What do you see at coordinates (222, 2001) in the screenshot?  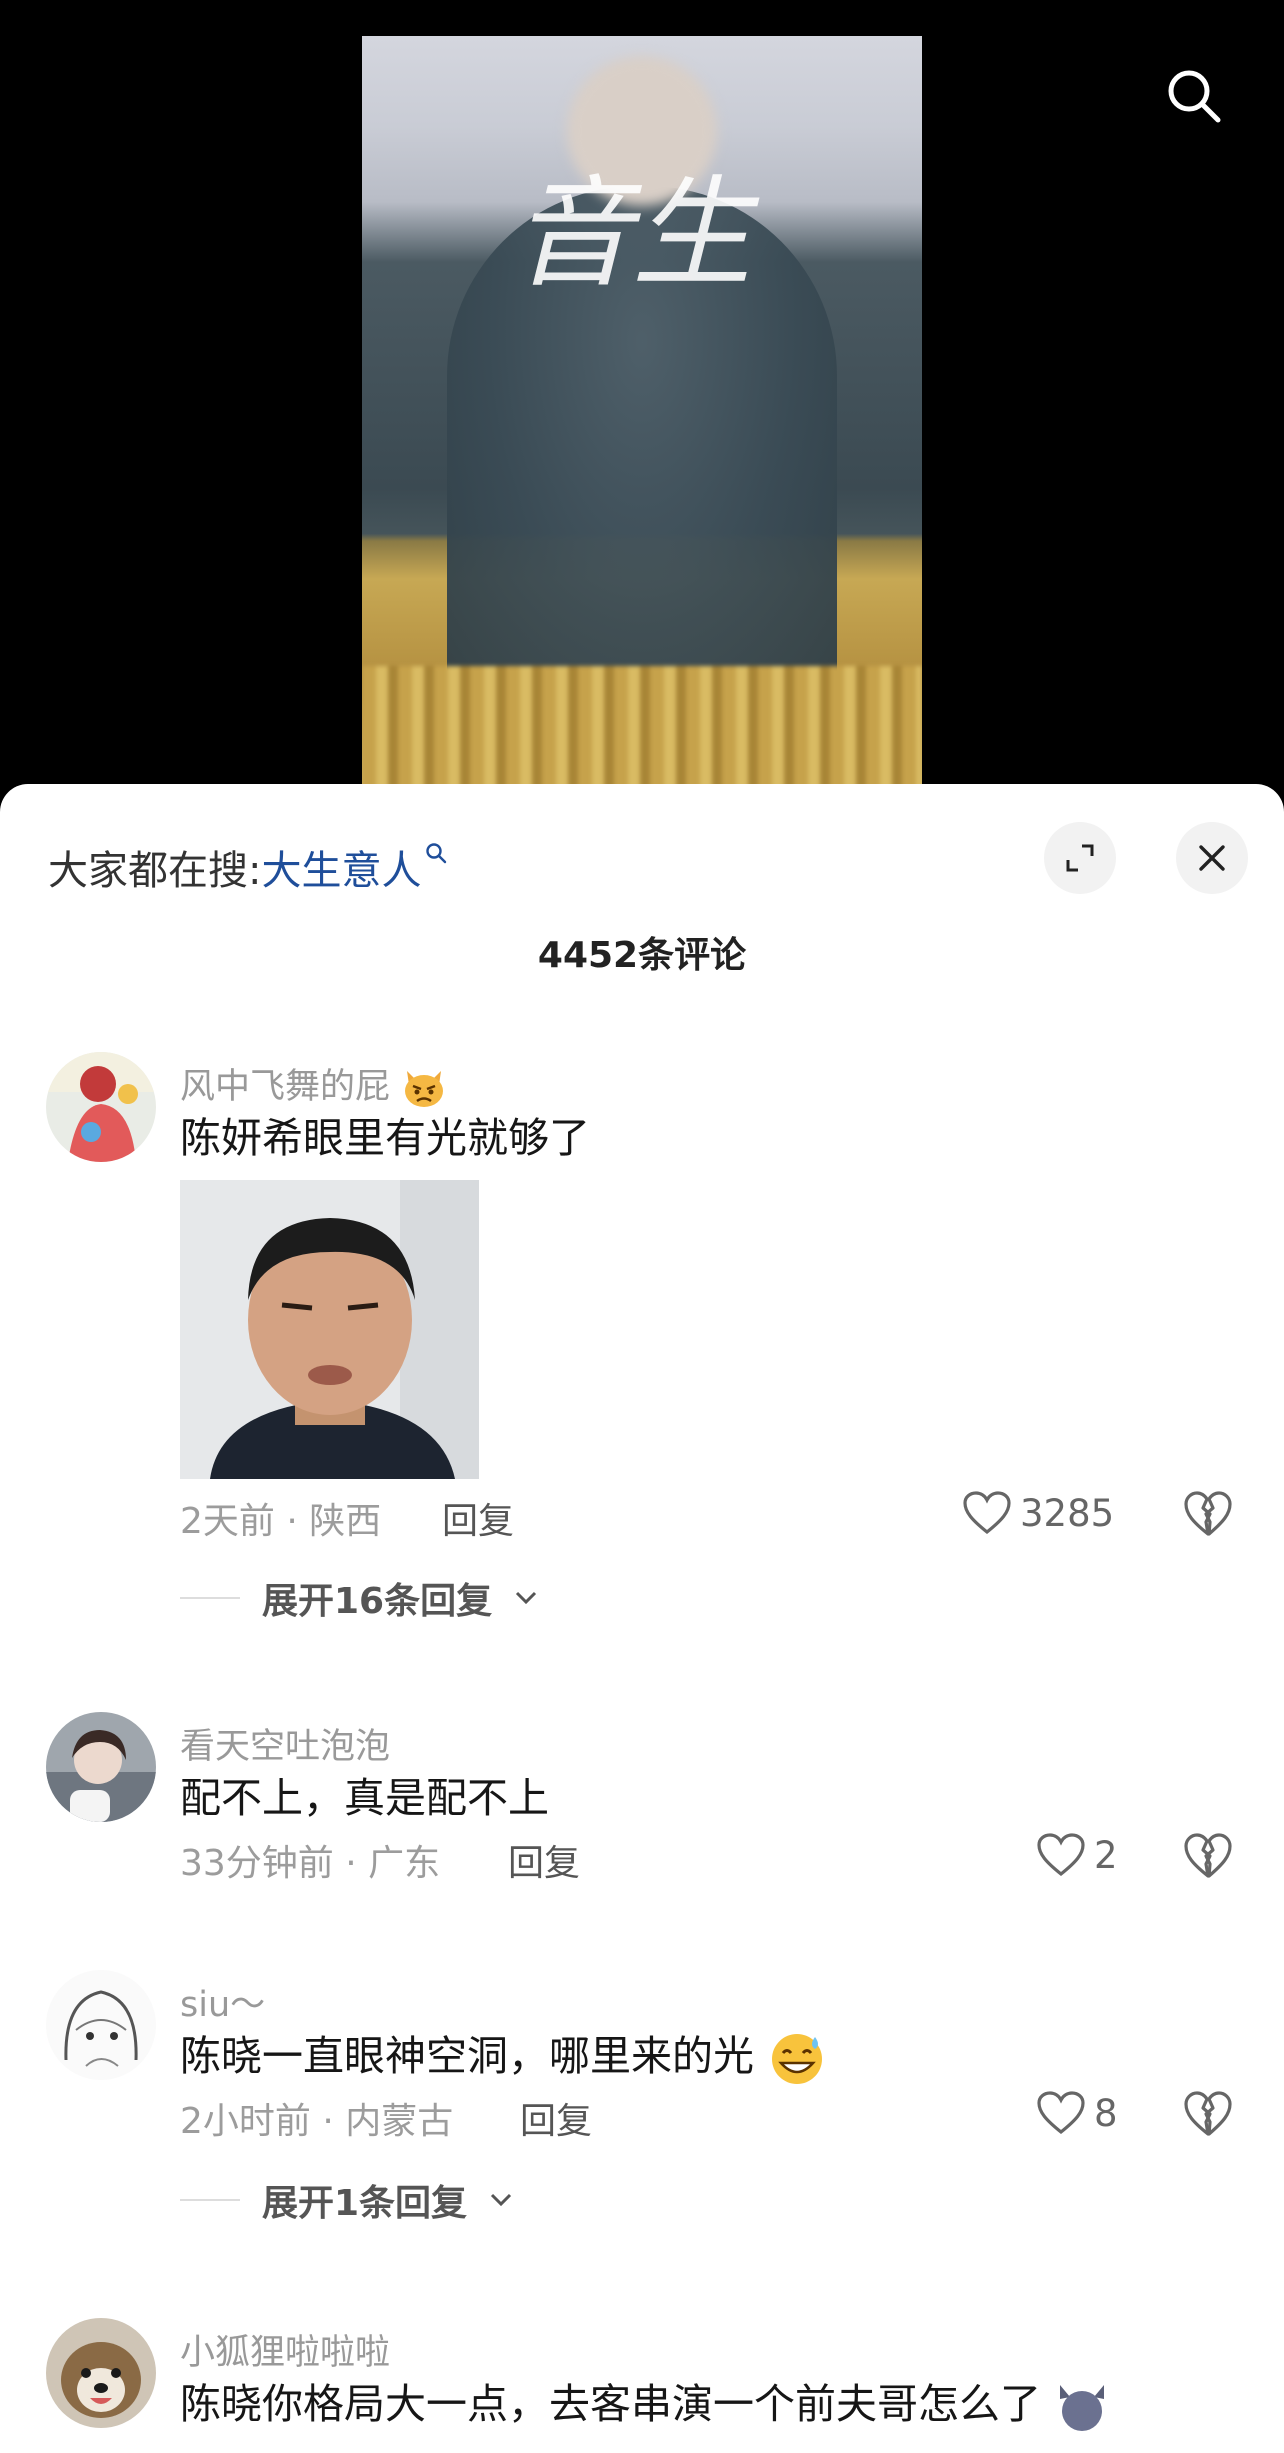 I see `comment-username: siu～` at bounding box center [222, 2001].